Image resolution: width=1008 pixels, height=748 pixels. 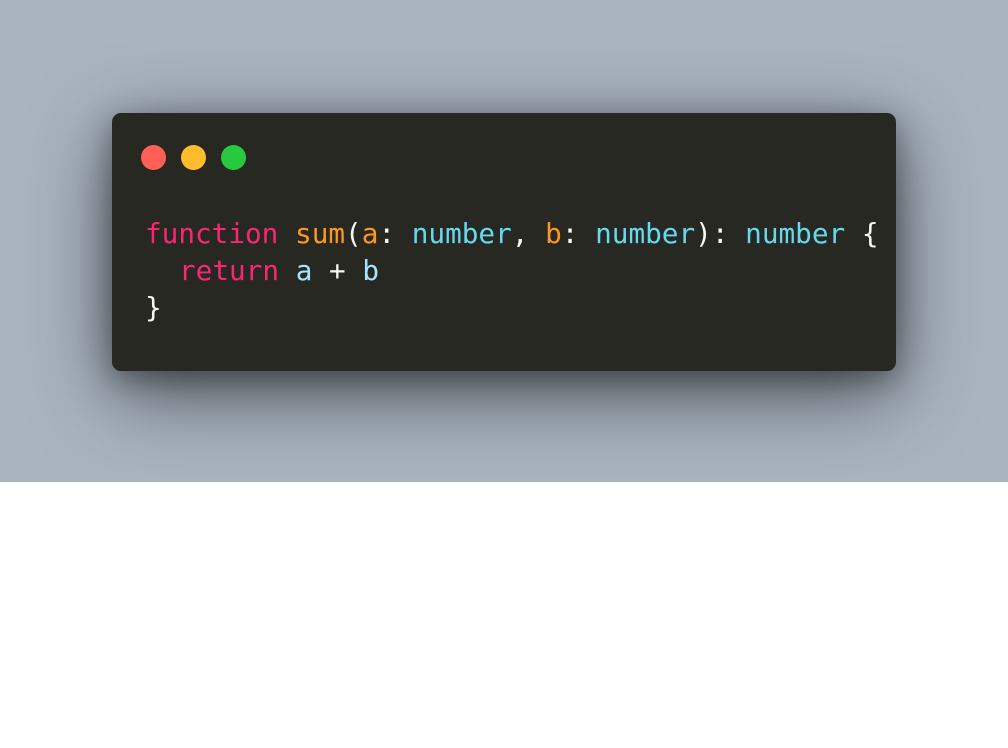 What do you see at coordinates (512, 307) in the screenshot?
I see `code-line-3: }` at bounding box center [512, 307].